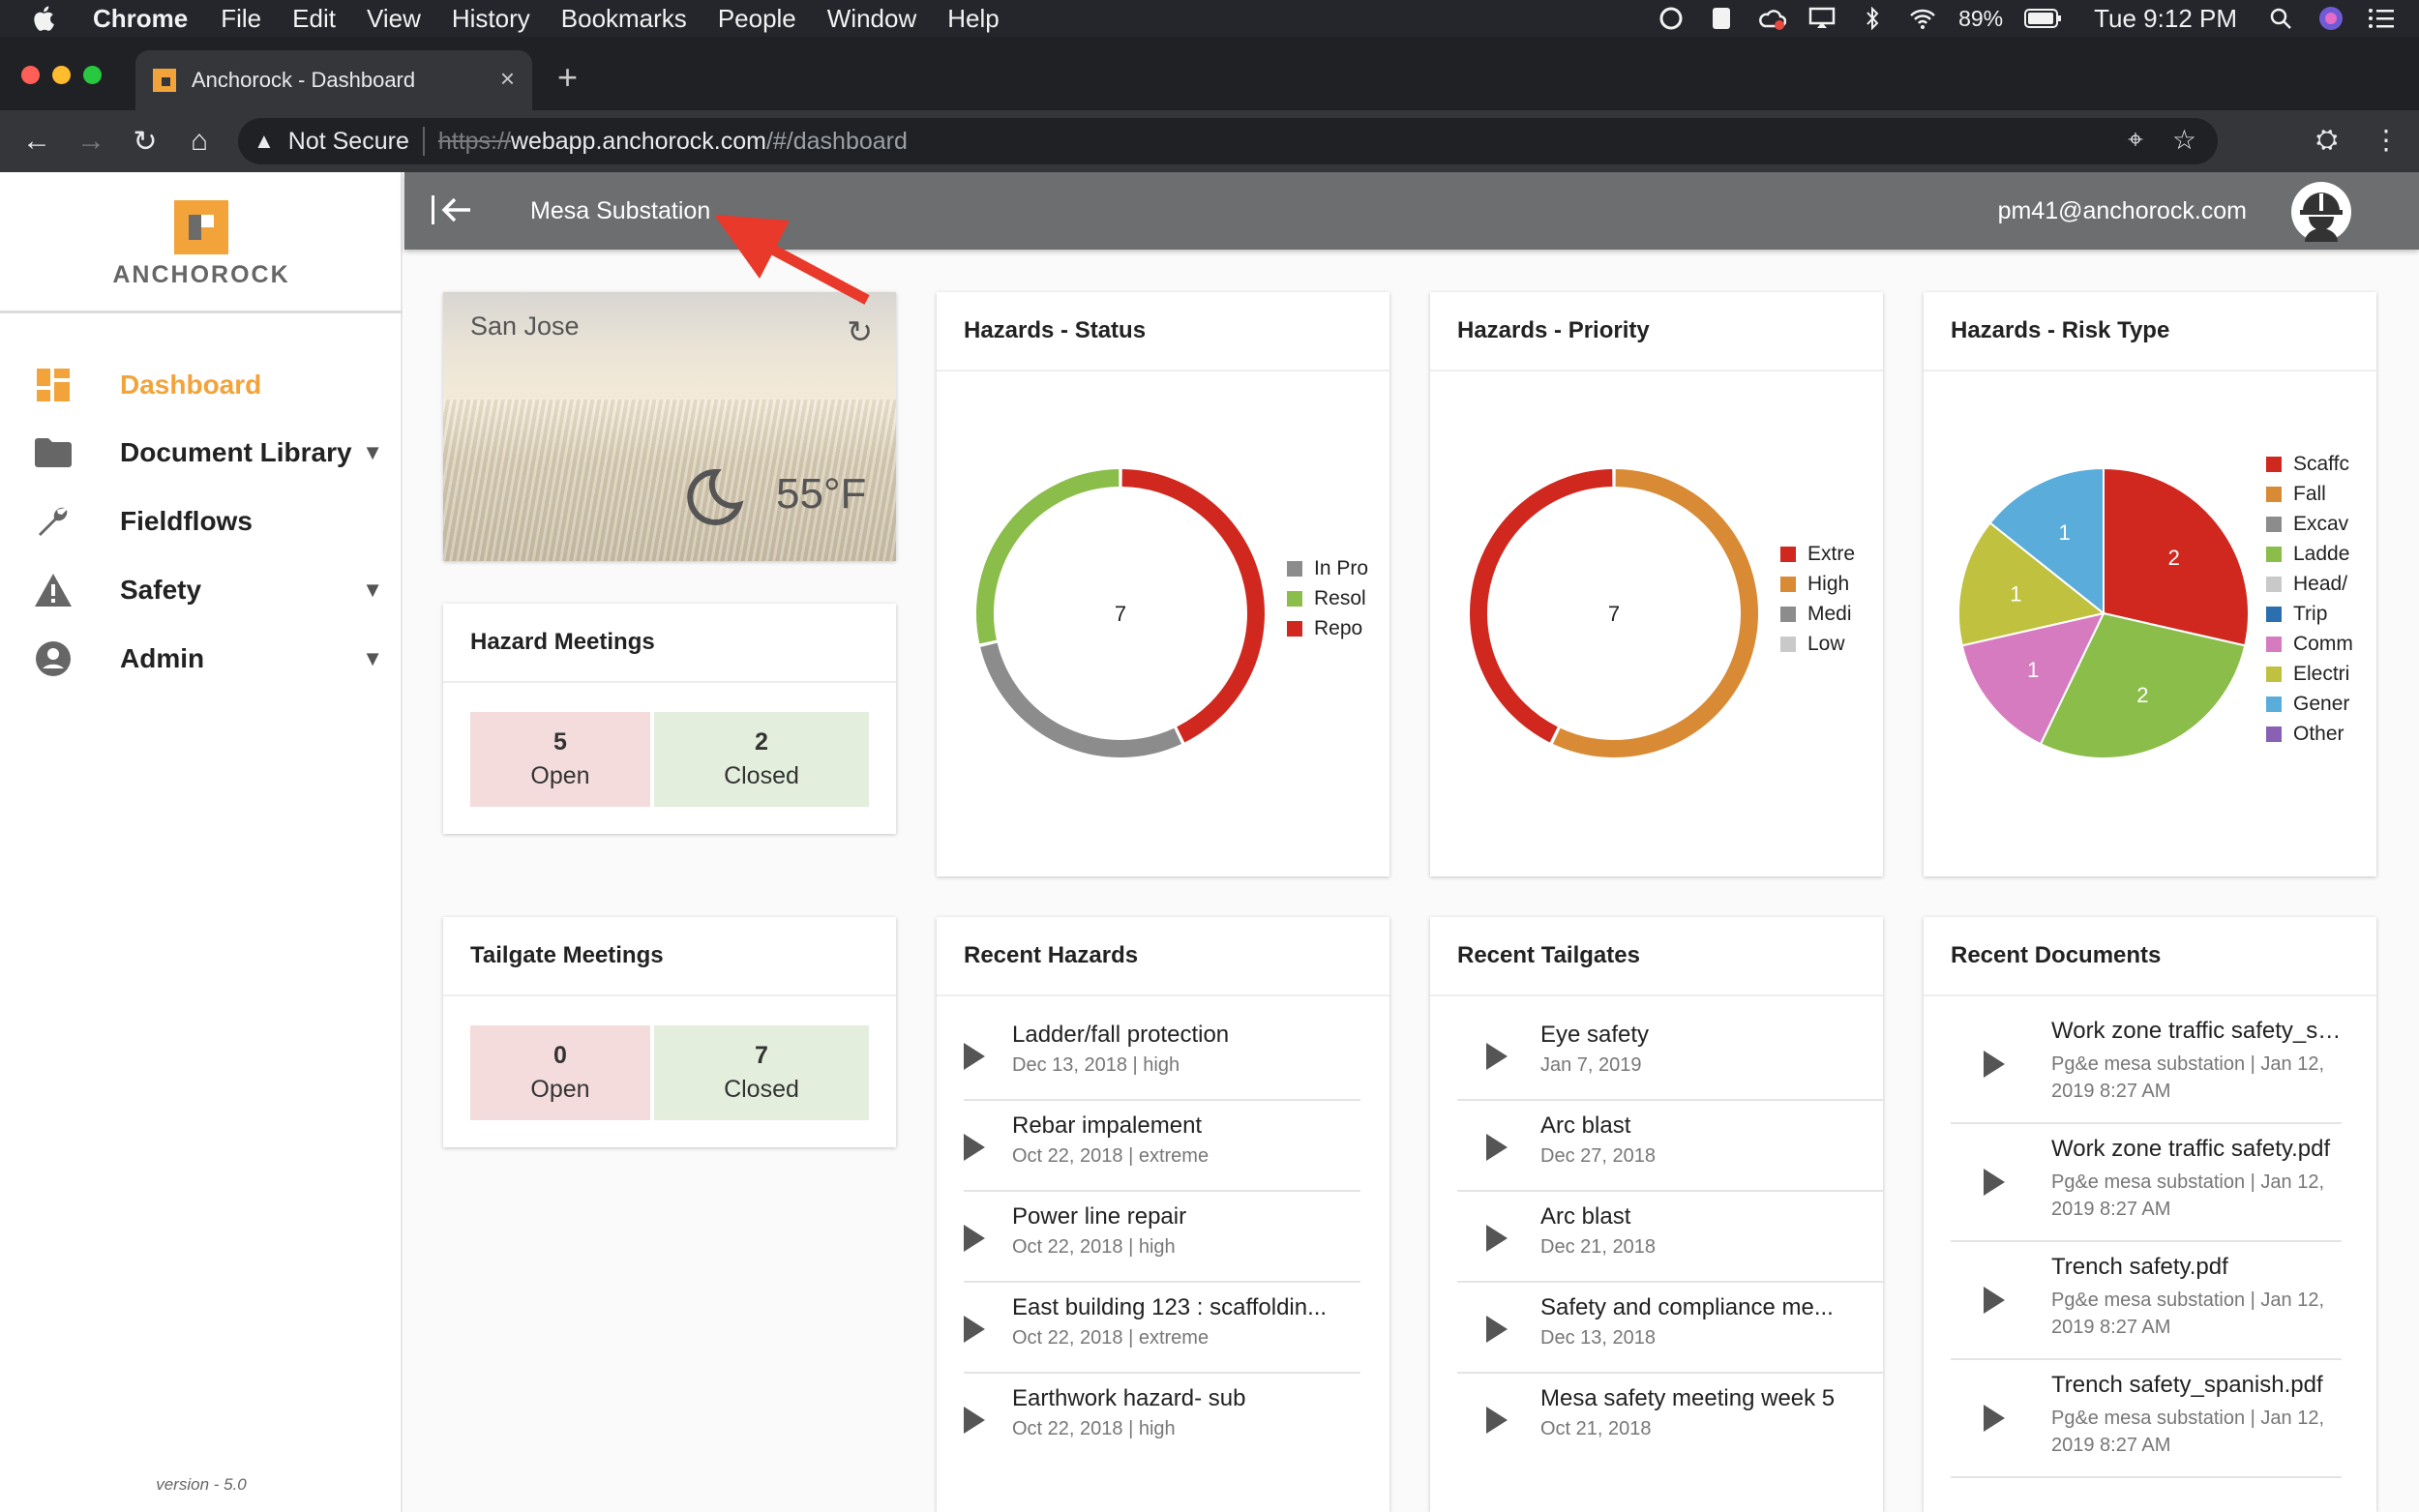 The width and height of the screenshot is (2419, 1512). What do you see at coordinates (508, 79) in the screenshot?
I see `tab-close-icon: ×` at bounding box center [508, 79].